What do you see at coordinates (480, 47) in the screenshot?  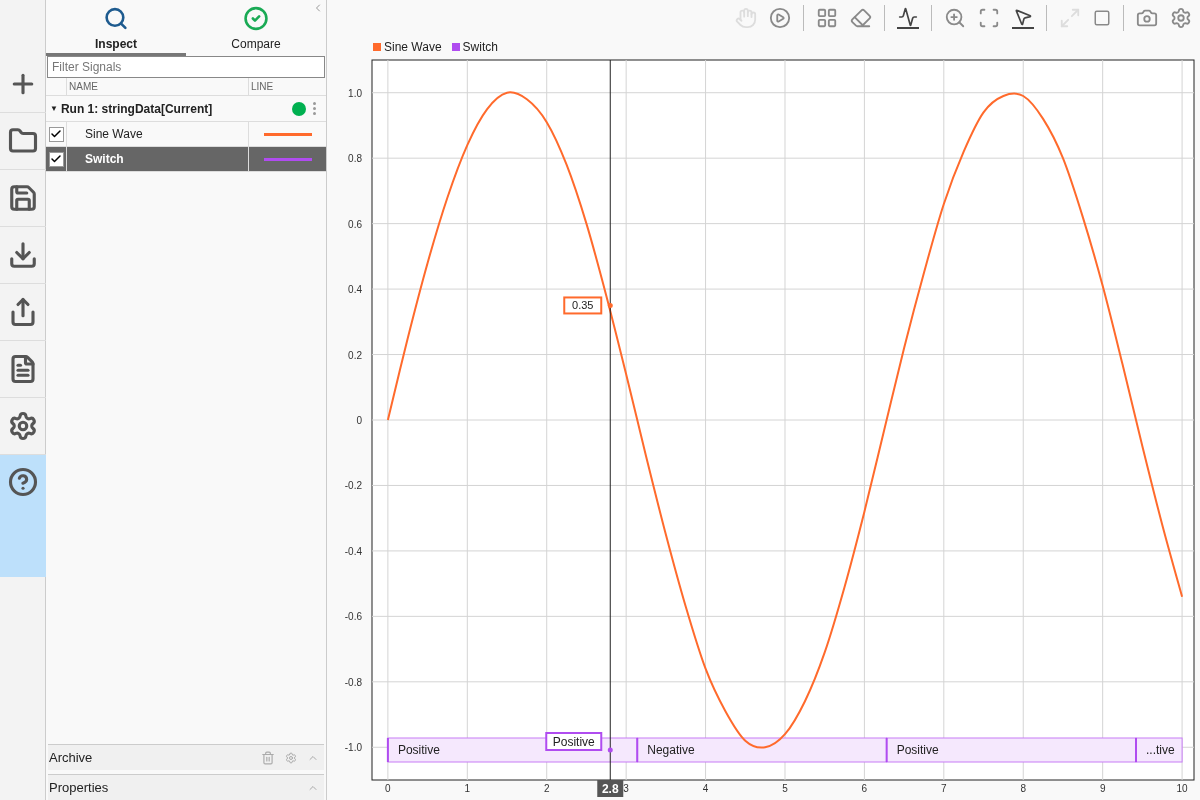 I see `legend-label: Switch` at bounding box center [480, 47].